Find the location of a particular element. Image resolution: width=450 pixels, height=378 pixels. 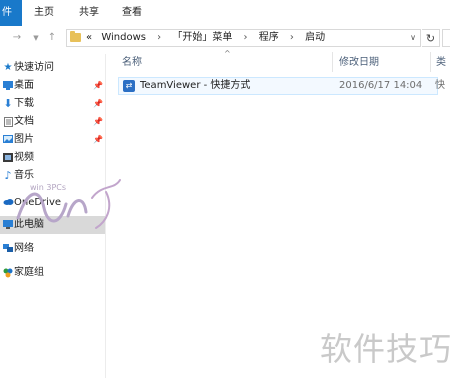

nav-item-this-pc: 此电脑 is located at coordinates (52, 225).